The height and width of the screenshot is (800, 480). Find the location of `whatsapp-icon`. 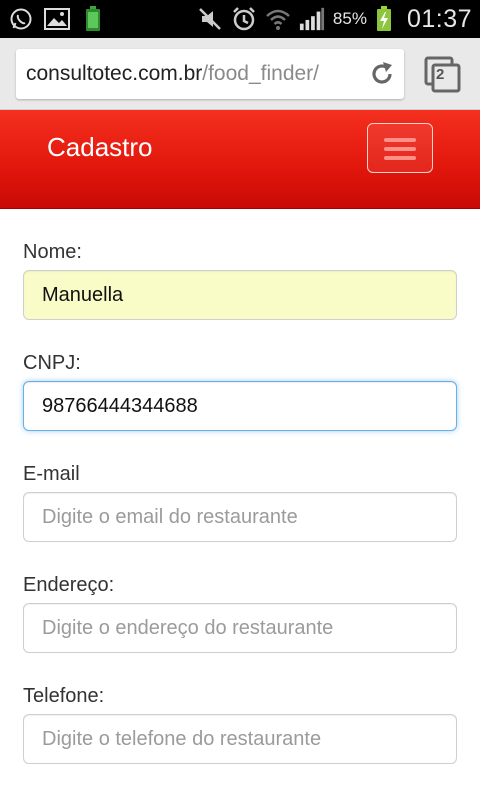

whatsapp-icon is located at coordinates (21, 19).